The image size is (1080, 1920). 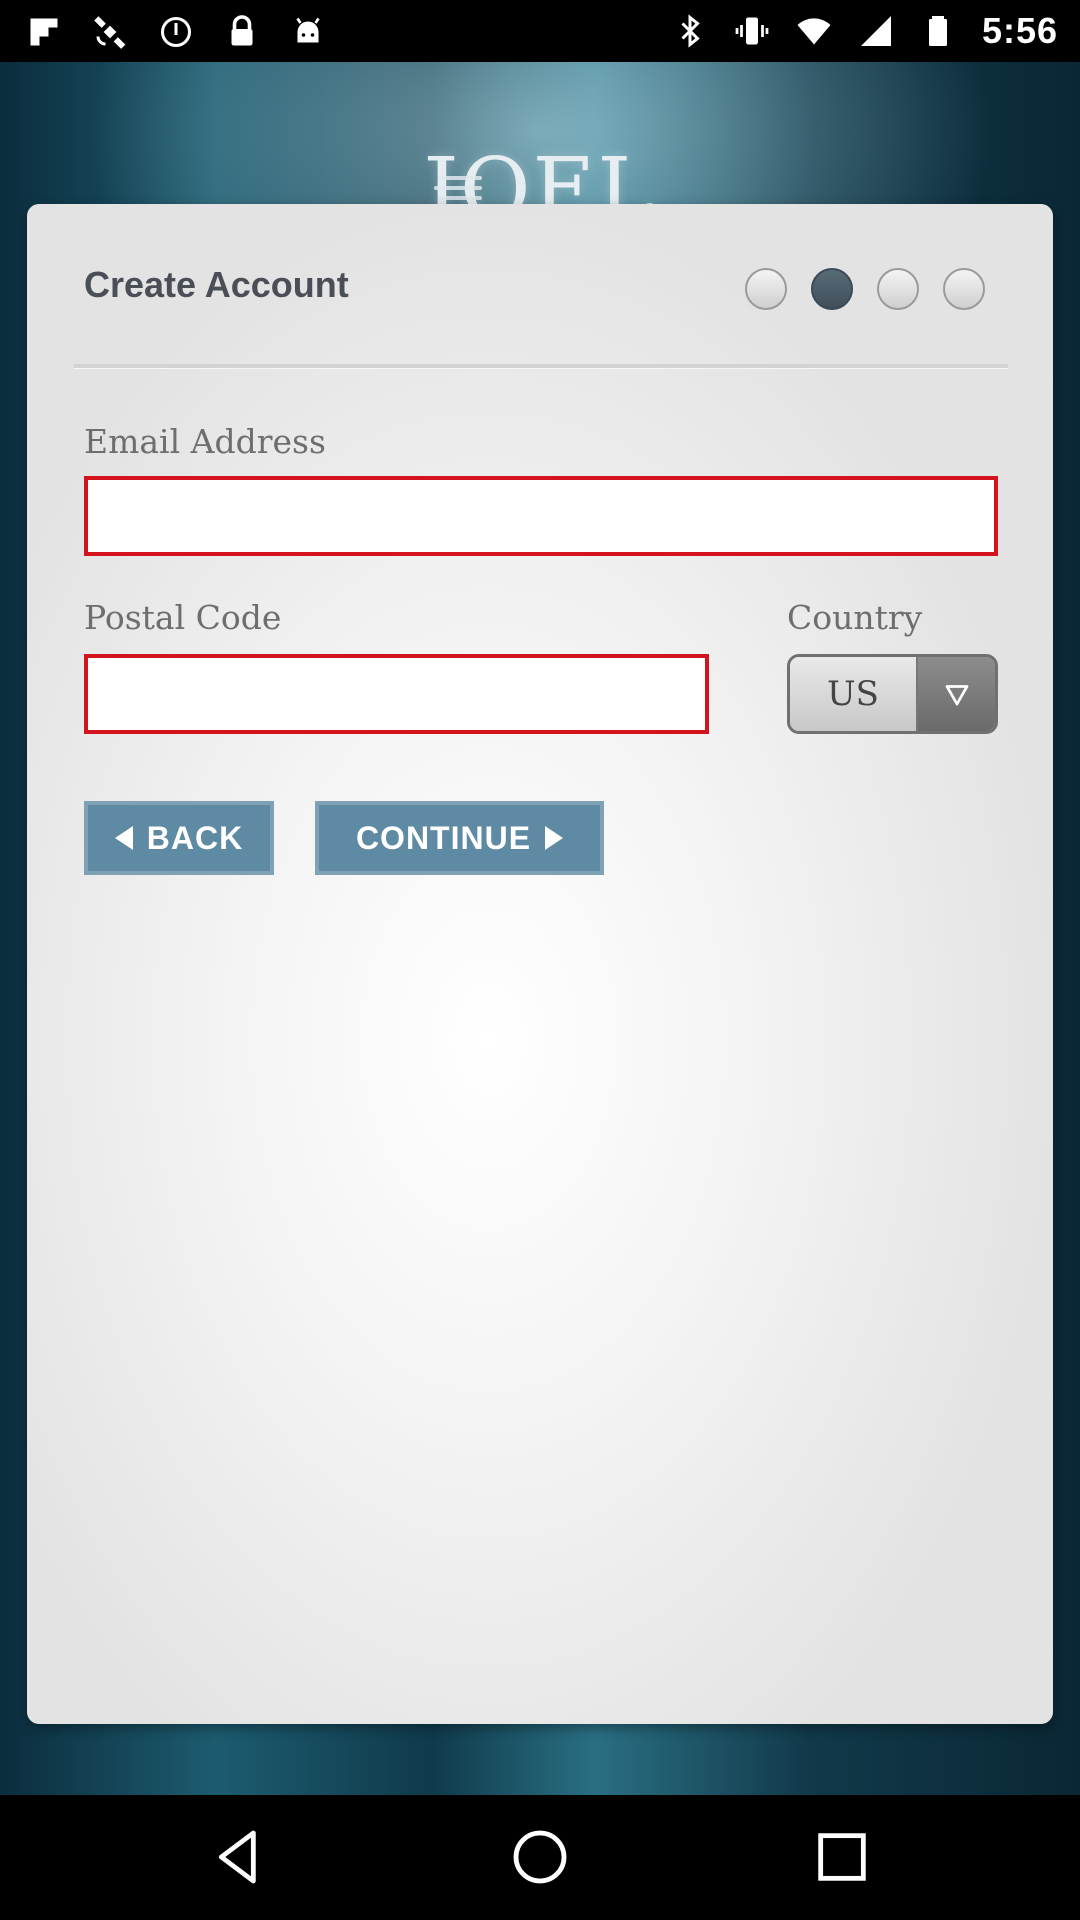 What do you see at coordinates (554, 838) in the screenshot?
I see `arrow-right-icon` at bounding box center [554, 838].